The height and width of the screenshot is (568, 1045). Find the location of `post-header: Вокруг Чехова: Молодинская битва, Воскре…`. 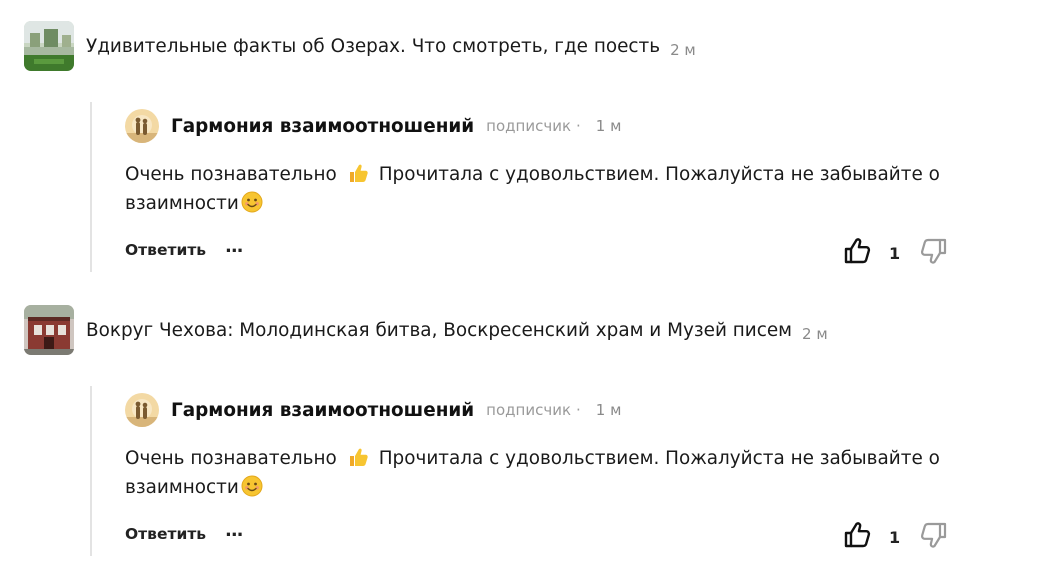

post-header: Вокруг Чехова: Молодинская битва, Воскре… is located at coordinates (426, 330).